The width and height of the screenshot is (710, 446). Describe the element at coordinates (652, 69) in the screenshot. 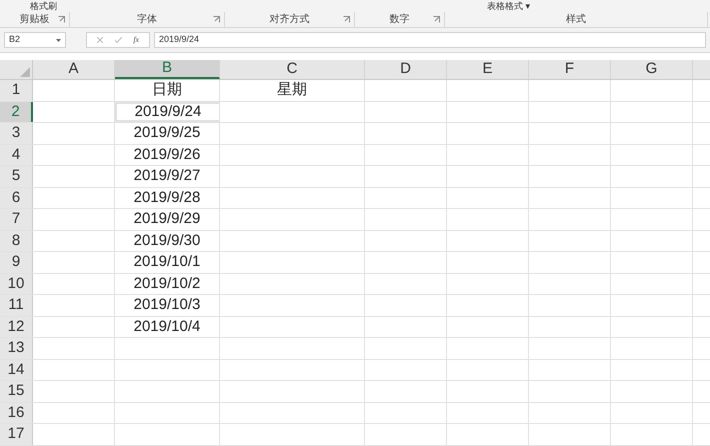

I see `column-header: G` at that location.